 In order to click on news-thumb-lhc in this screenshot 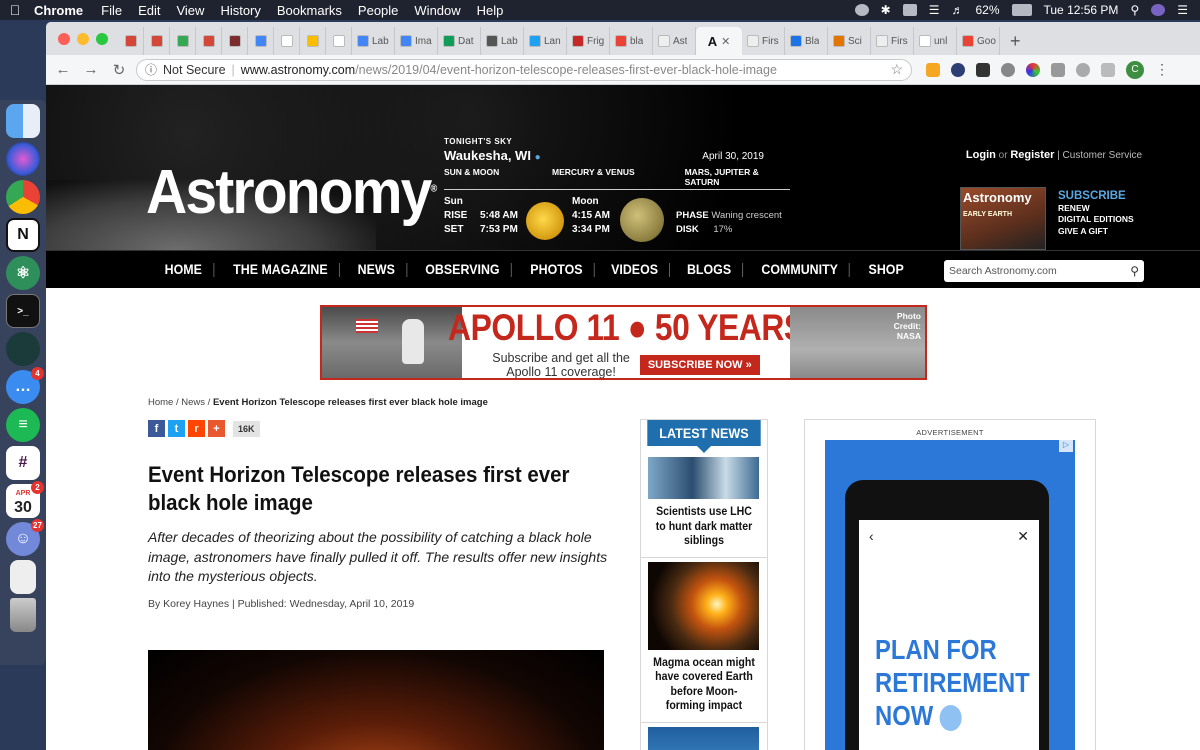, I will do `click(703, 478)`.